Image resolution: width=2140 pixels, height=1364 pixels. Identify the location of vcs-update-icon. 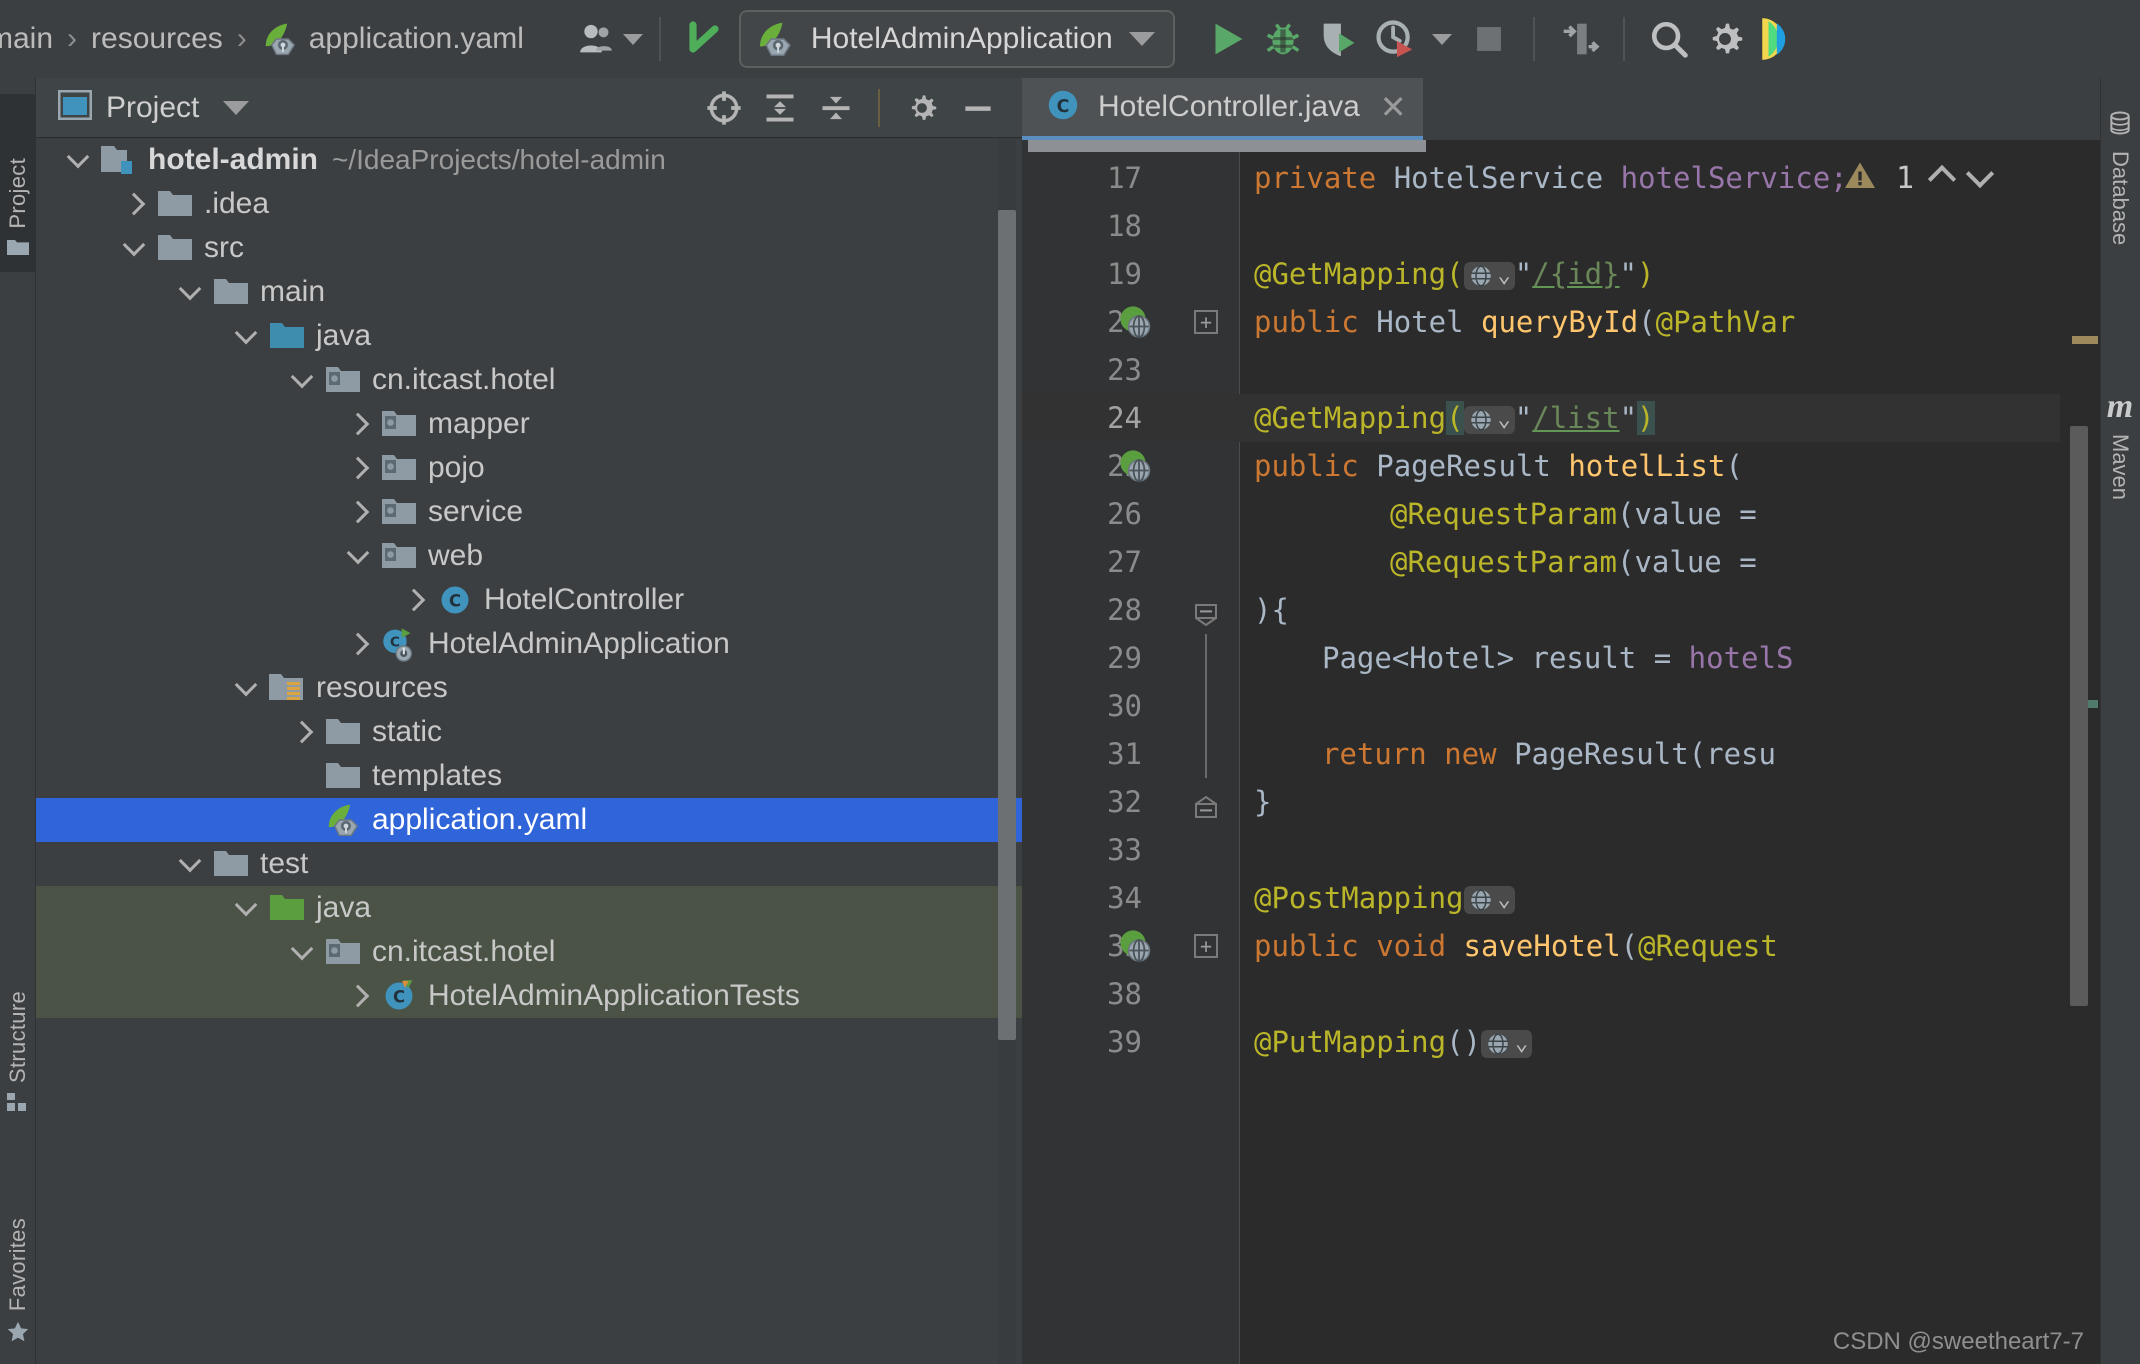
(705, 39).